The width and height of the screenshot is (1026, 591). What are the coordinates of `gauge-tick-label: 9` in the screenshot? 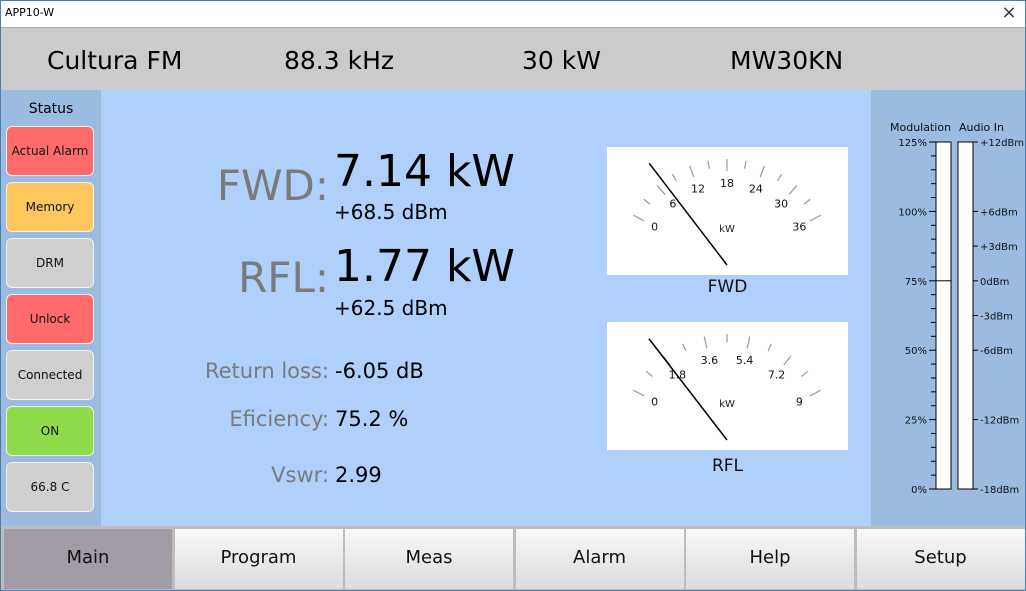 It's located at (799, 402).